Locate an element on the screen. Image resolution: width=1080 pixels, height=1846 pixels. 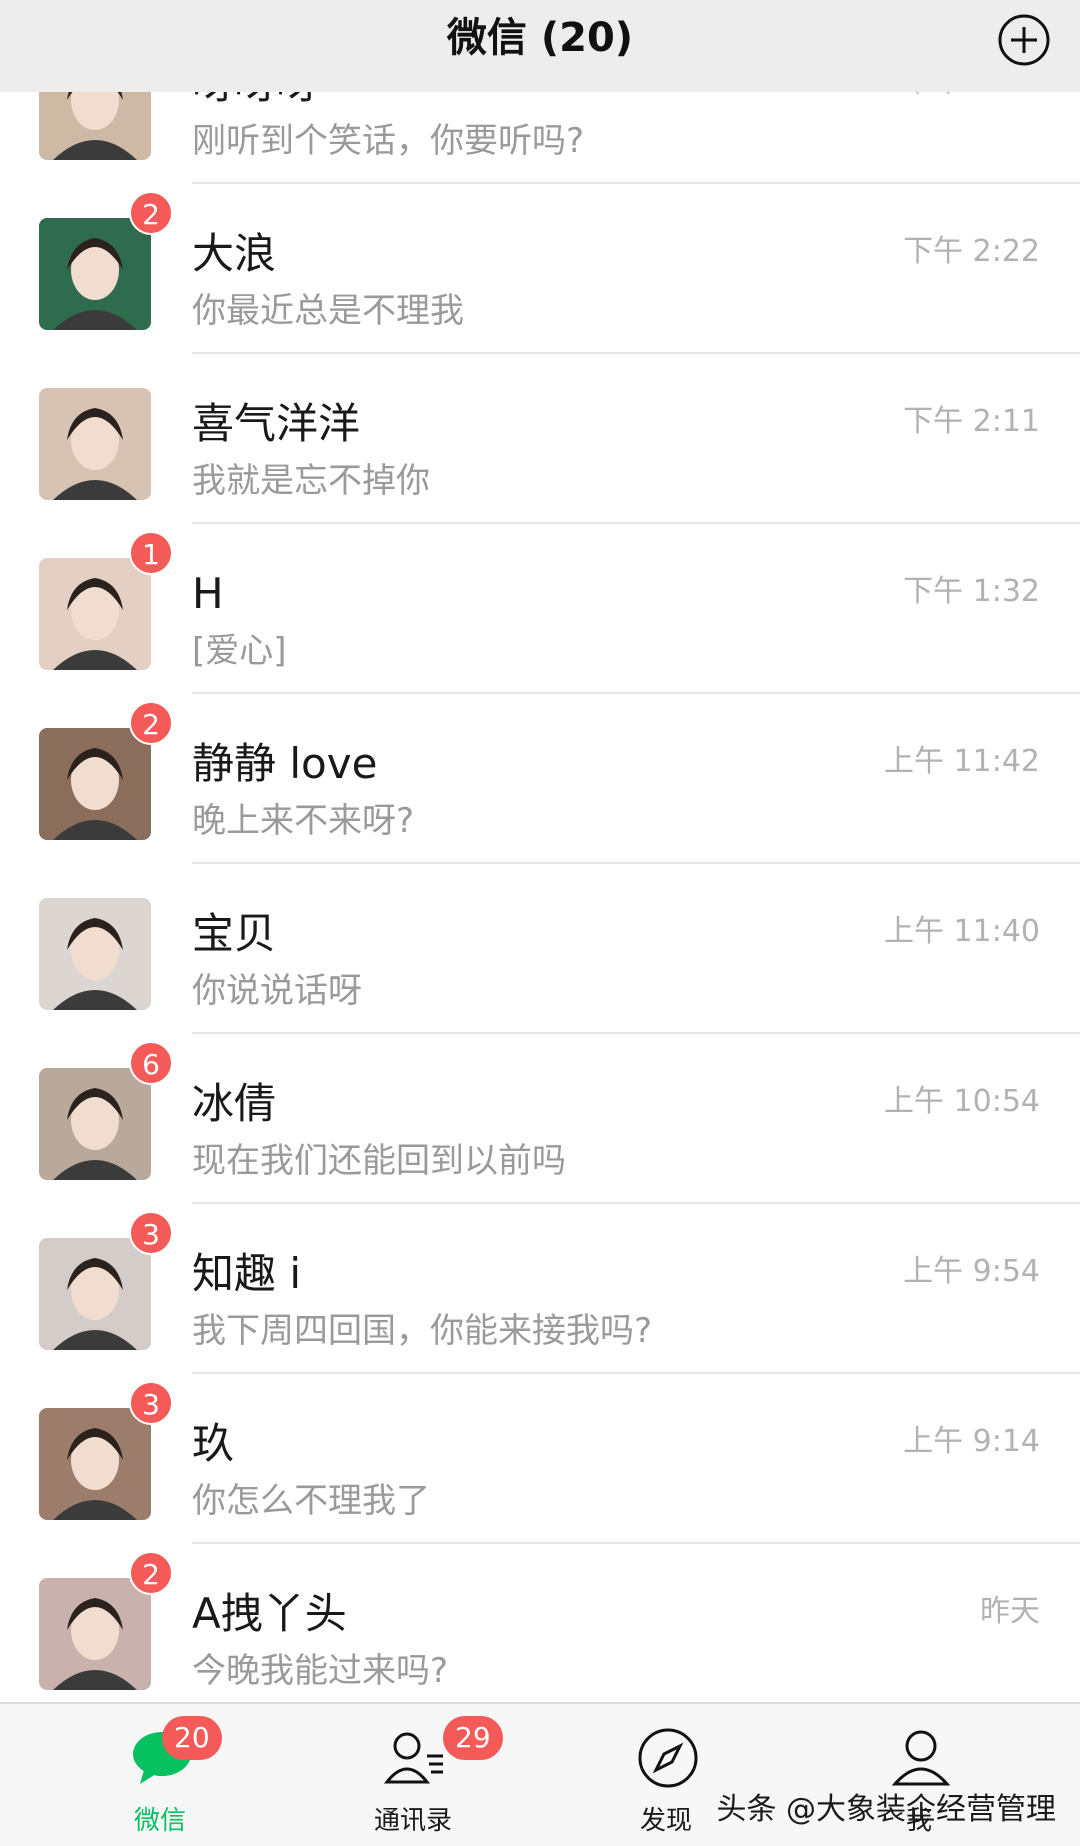
unread-badge: 6 is located at coordinates (151, 1063).